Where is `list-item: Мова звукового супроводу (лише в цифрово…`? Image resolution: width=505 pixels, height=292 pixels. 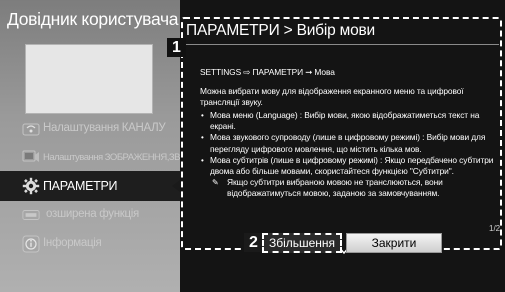 list-item: Мова звукового супроводу (лише в цифрово… is located at coordinates (350, 143).